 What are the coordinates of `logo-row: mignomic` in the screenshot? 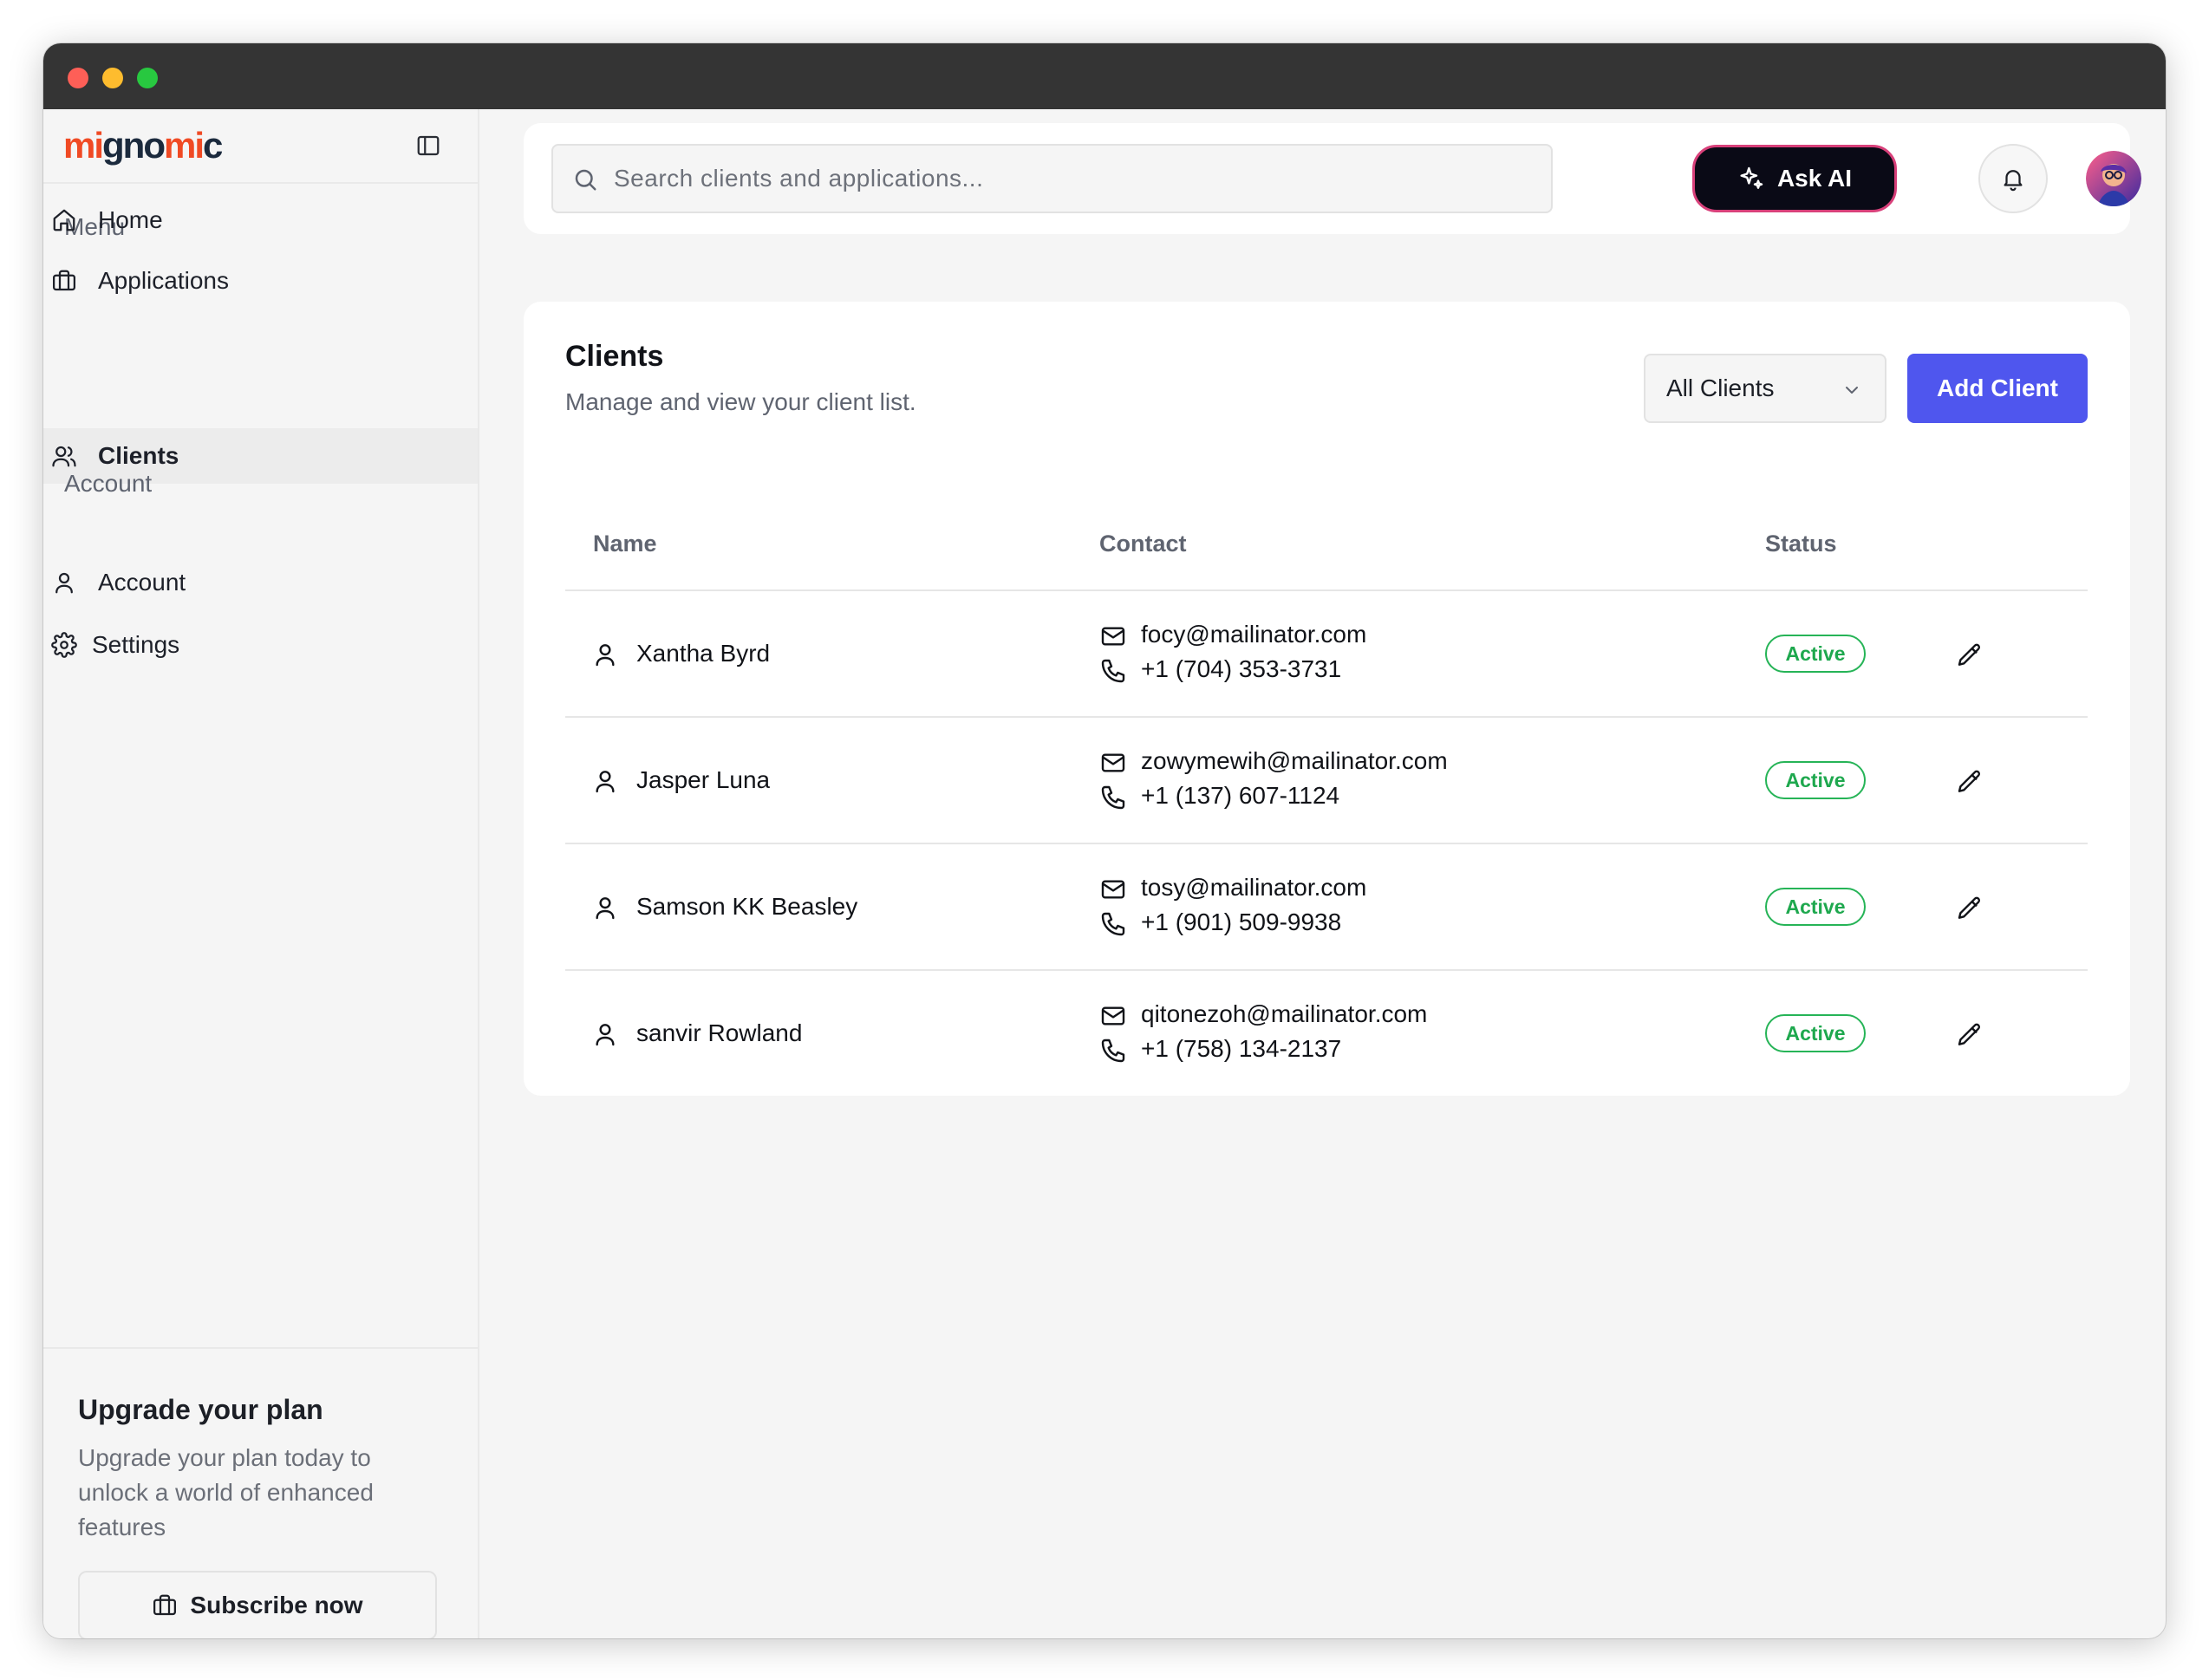 It's located at (260, 146).